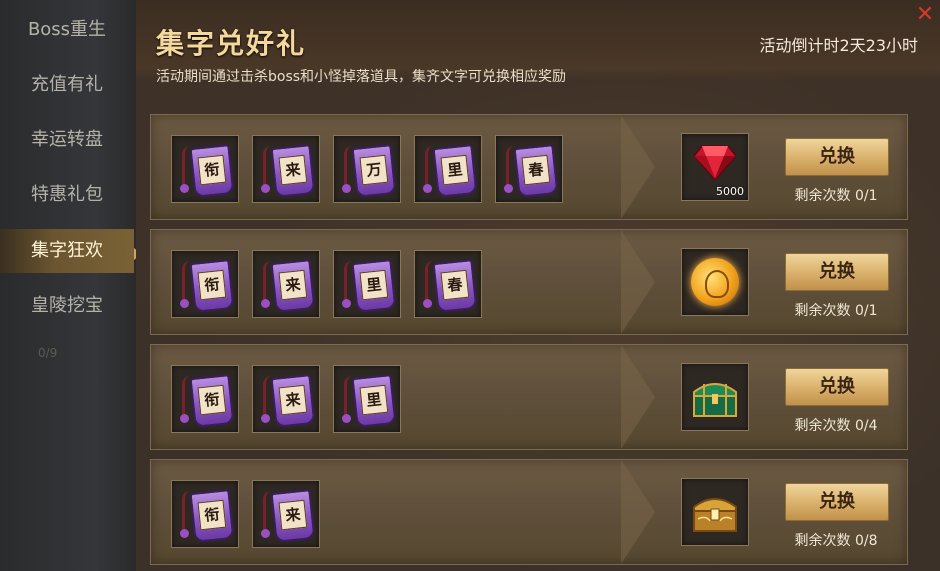 This screenshot has width=940, height=571. What do you see at coordinates (374, 170) in the screenshot?
I see `char-label: 万` at bounding box center [374, 170].